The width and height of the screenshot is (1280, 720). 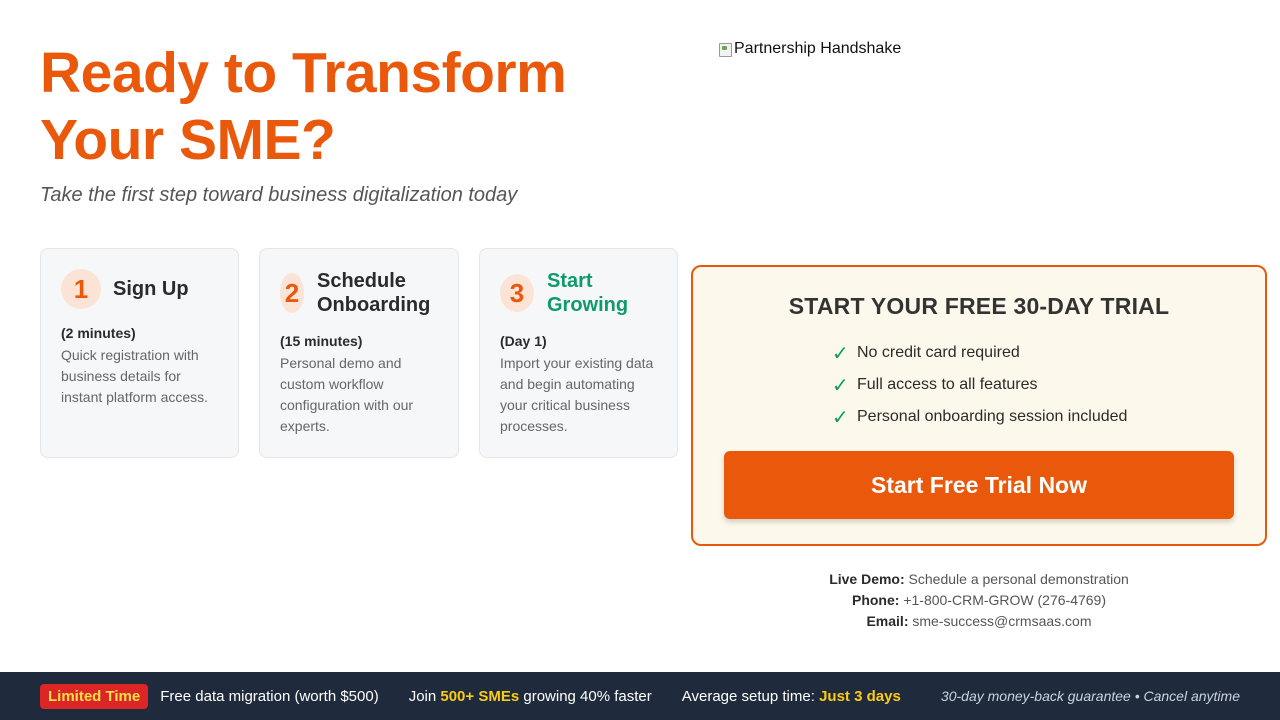 What do you see at coordinates (1004, 600) in the screenshot?
I see `phone-link: +1-800-CRM-GROW (276-4769)` at bounding box center [1004, 600].